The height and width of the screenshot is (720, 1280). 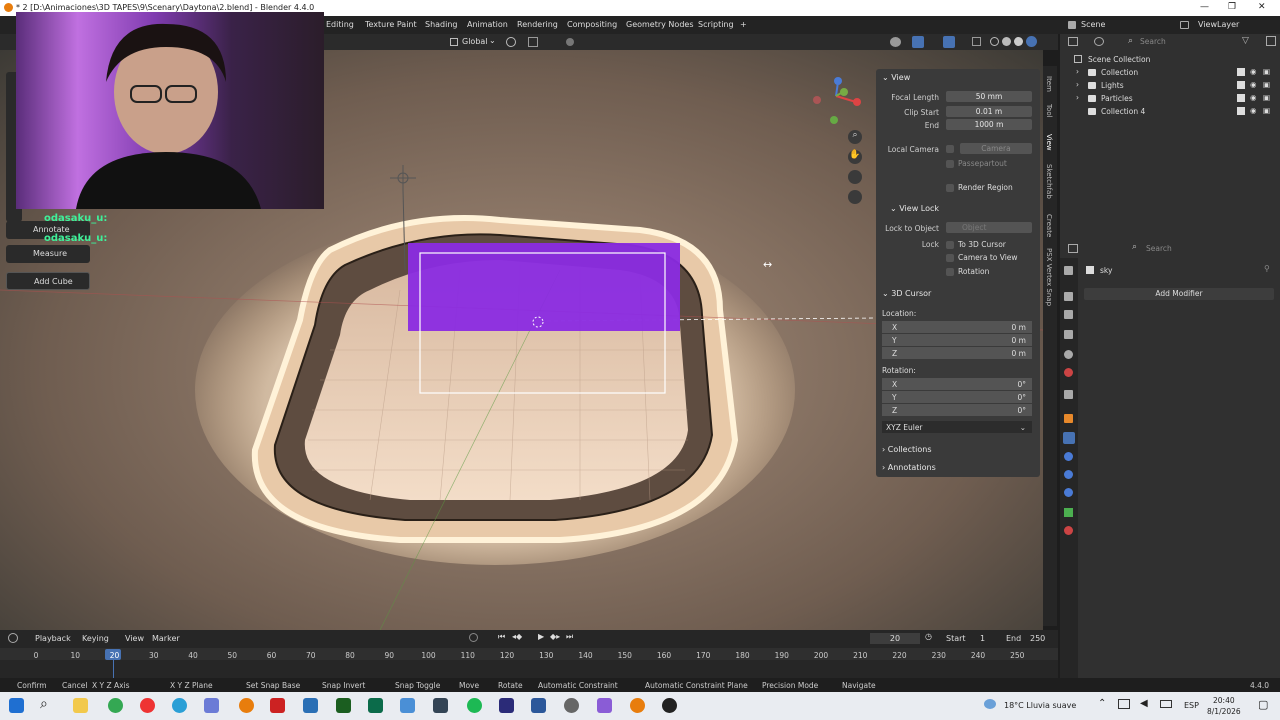 I want to click on solid-shading-icon, so click(x=1006, y=41).